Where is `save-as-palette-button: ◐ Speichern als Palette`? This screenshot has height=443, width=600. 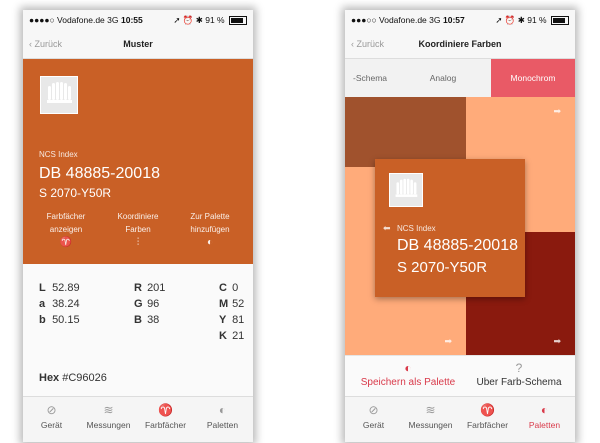 save-as-palette-button: ◐ Speichern als Palette is located at coordinates (408, 374).